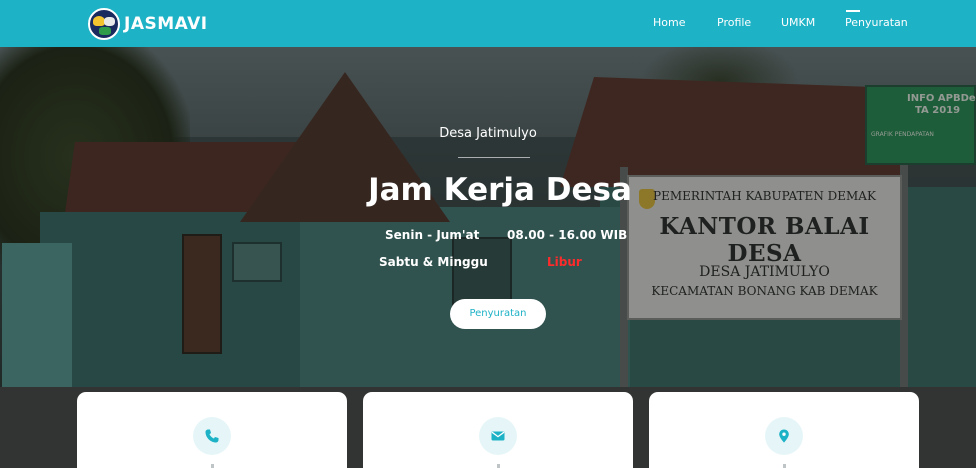 The image size is (976, 468). I want to click on hero-title: Jam Kerja Desa, so click(500, 190).